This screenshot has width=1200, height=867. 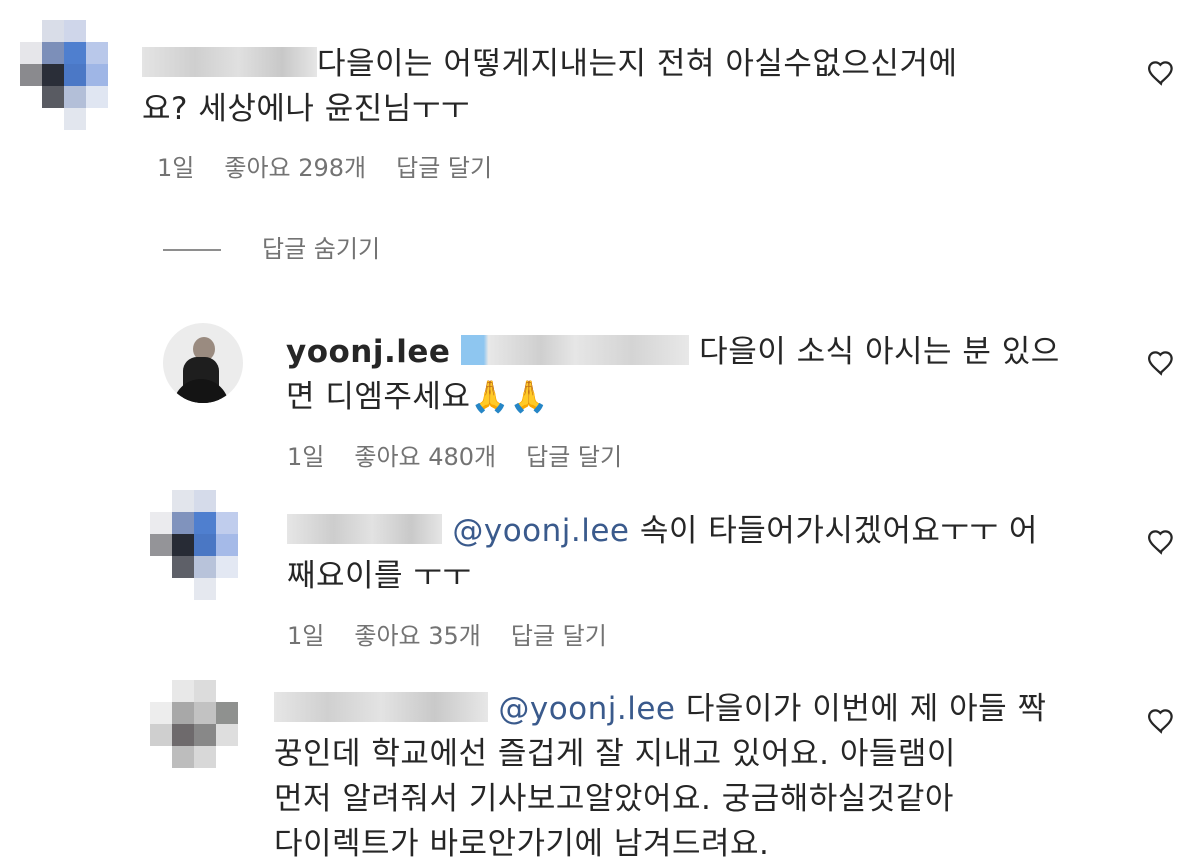 What do you see at coordinates (417, 636) in the screenshot?
I see `likes-count: 좋아요 35개` at bounding box center [417, 636].